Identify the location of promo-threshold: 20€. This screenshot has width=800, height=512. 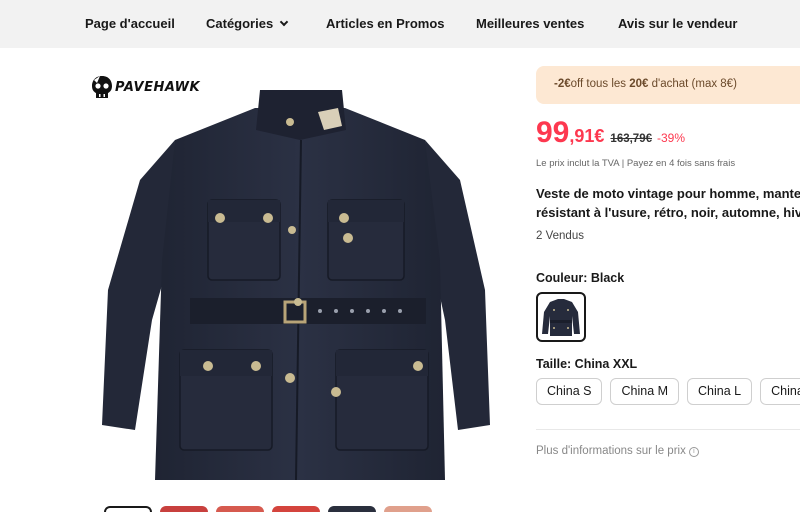
(639, 84).